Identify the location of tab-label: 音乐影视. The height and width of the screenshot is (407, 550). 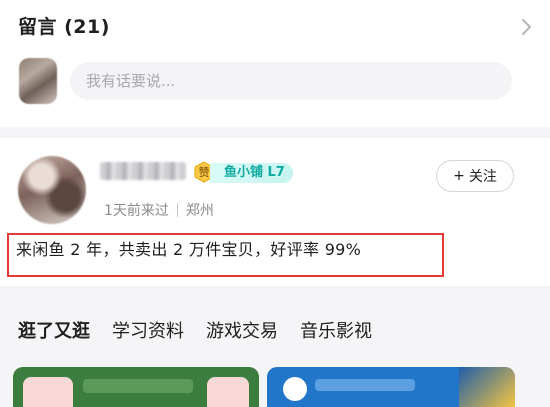
(336, 331).